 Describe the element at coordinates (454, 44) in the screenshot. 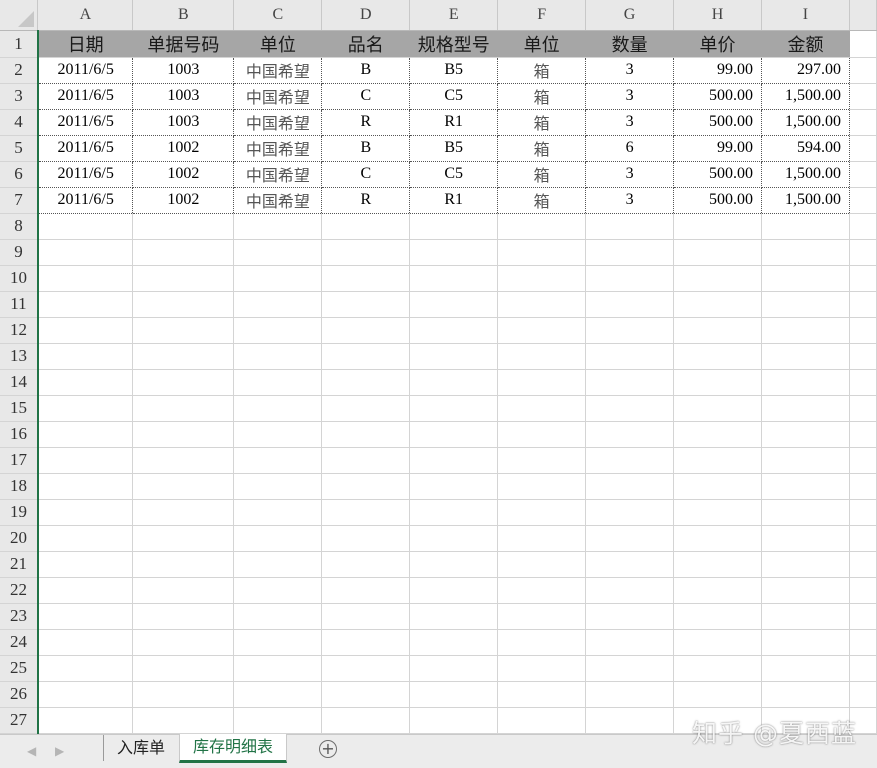

I see `header-cell-spec: 规格型号` at that location.